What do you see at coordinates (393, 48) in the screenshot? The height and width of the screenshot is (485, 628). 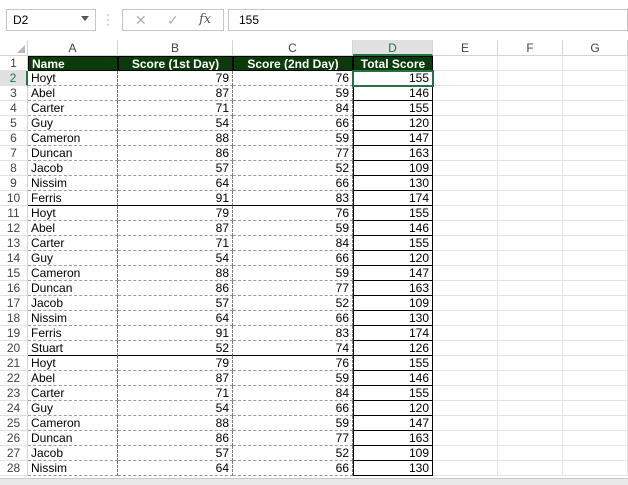 I see `column-header-d: D` at bounding box center [393, 48].